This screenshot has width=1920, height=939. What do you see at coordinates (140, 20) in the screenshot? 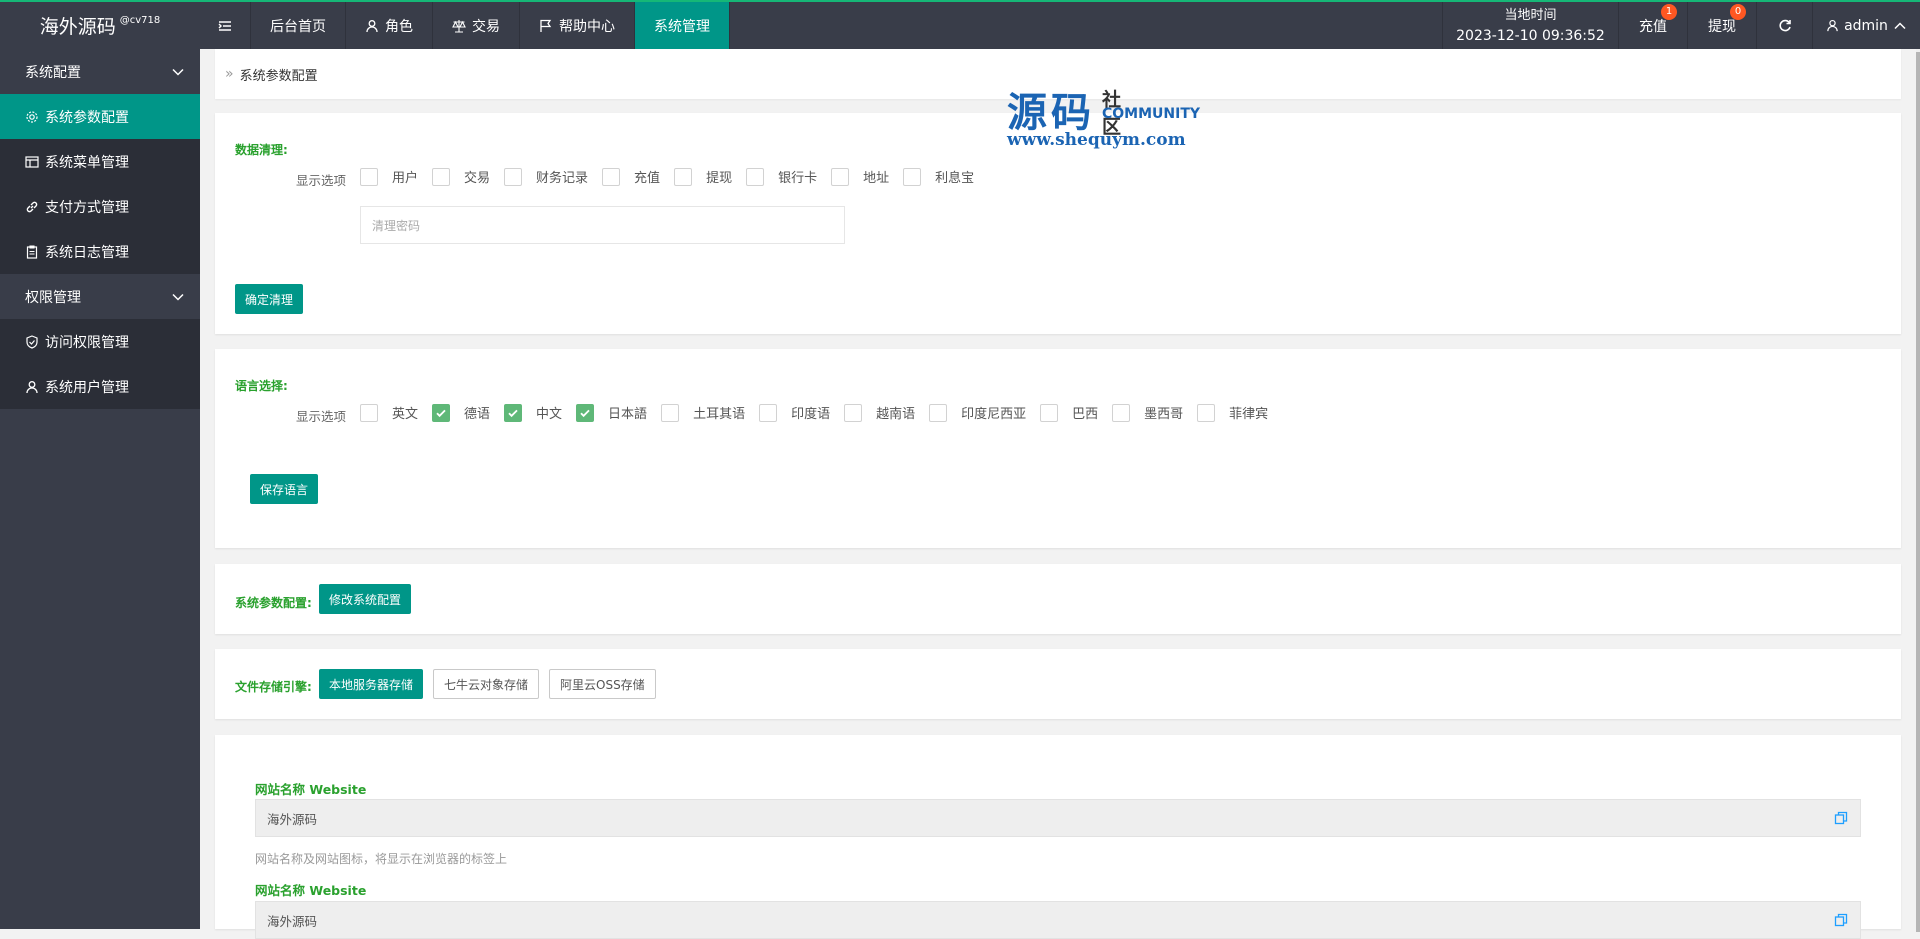
I see `brand-tag: @cv718` at bounding box center [140, 20].